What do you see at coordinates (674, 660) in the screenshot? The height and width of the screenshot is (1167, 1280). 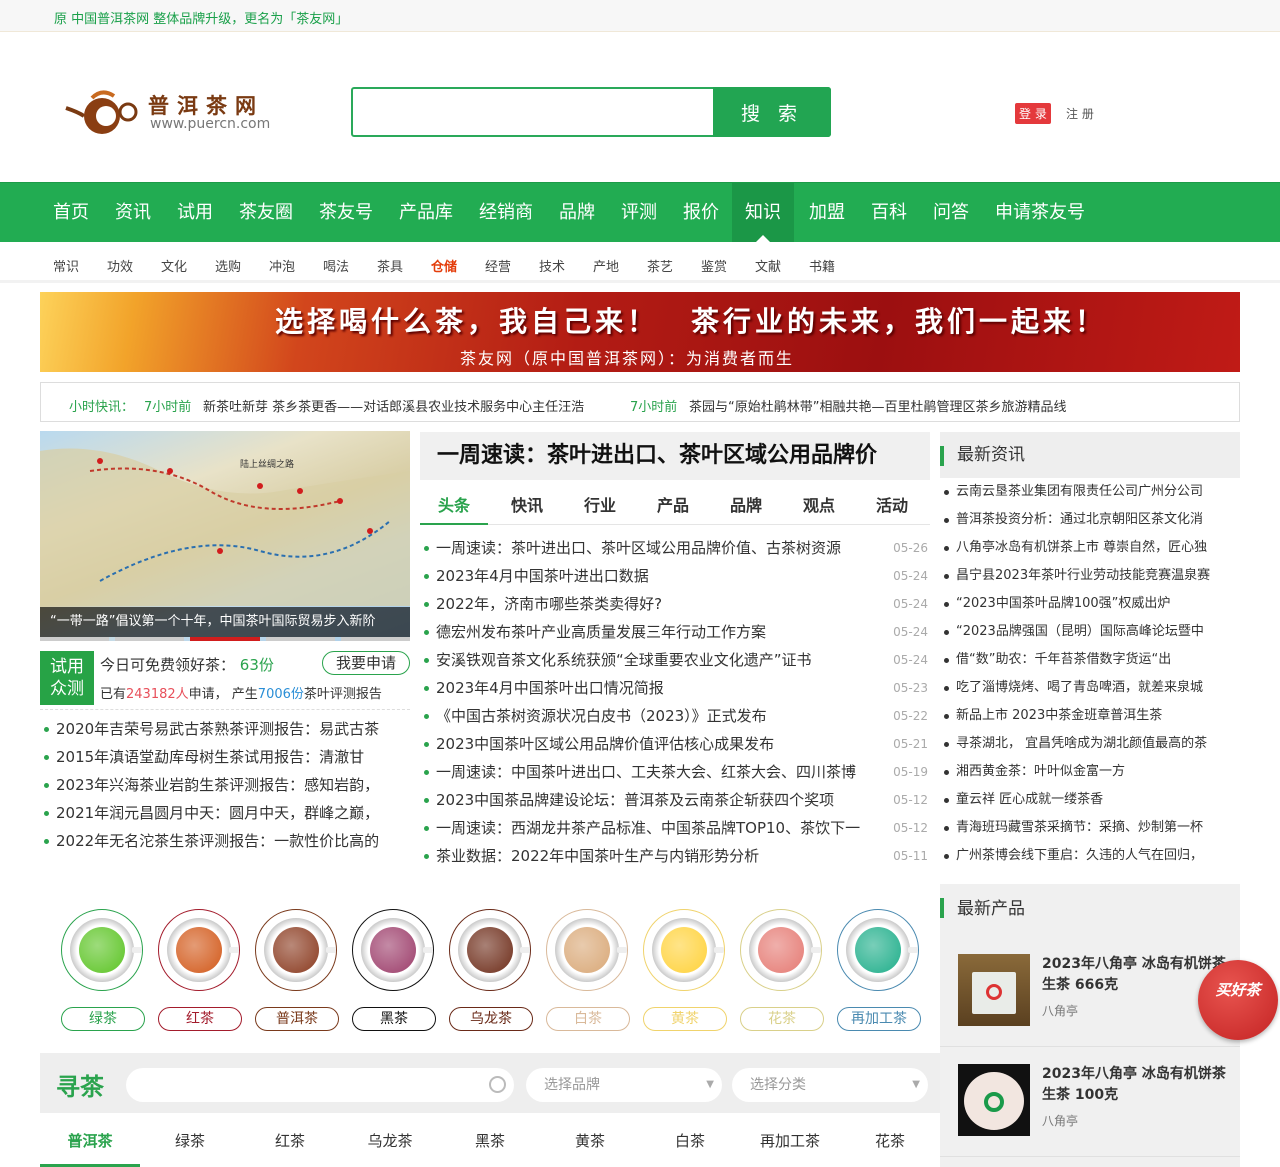 I see `news-item: 安溪铁观音茶文化系统获颁“全球重要农业文化遗产”证书 05-24` at bounding box center [674, 660].